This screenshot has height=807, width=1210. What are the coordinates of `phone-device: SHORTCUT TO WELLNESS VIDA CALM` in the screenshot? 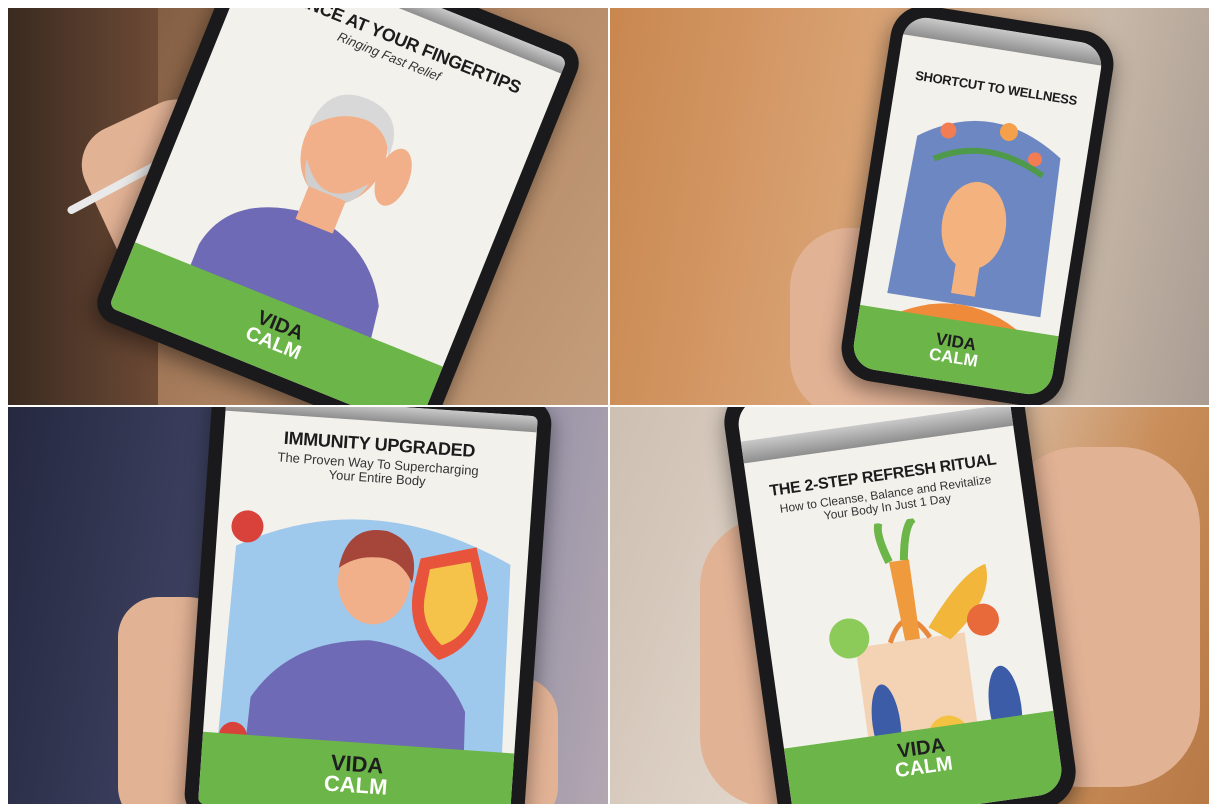 It's located at (977, 206).